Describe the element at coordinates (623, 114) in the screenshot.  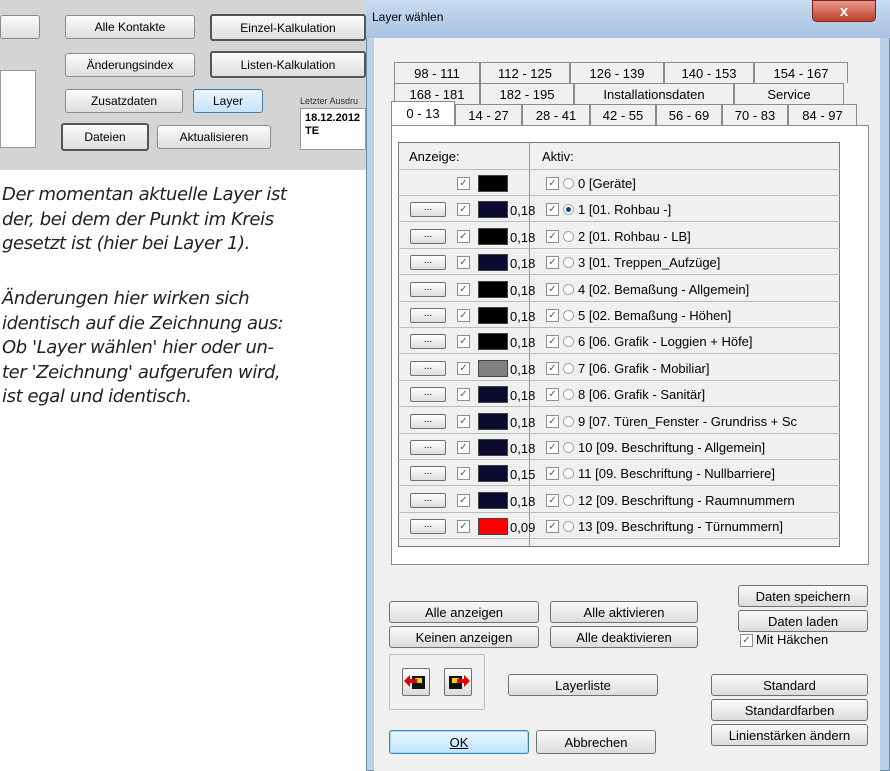
I see `tab-42-55: 42 - 55` at that location.